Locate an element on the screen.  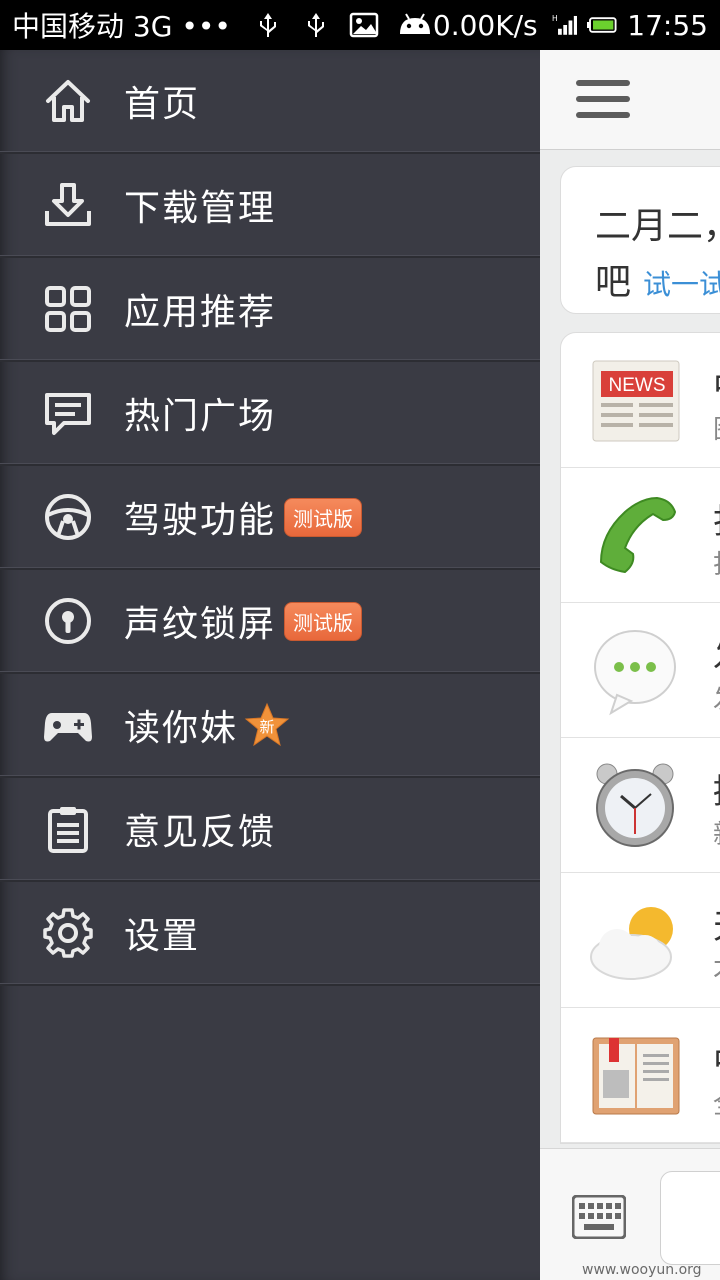
menu-label: 驾驶功能 is located at coordinates (200, 520).